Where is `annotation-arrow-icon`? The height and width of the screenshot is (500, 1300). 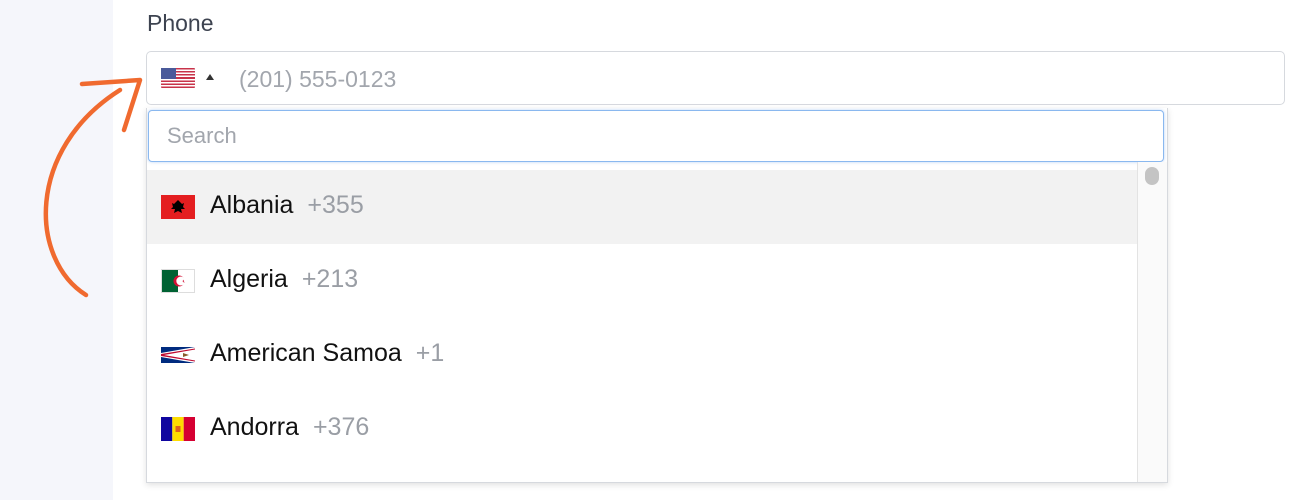 annotation-arrow-icon is located at coordinates (93, 187).